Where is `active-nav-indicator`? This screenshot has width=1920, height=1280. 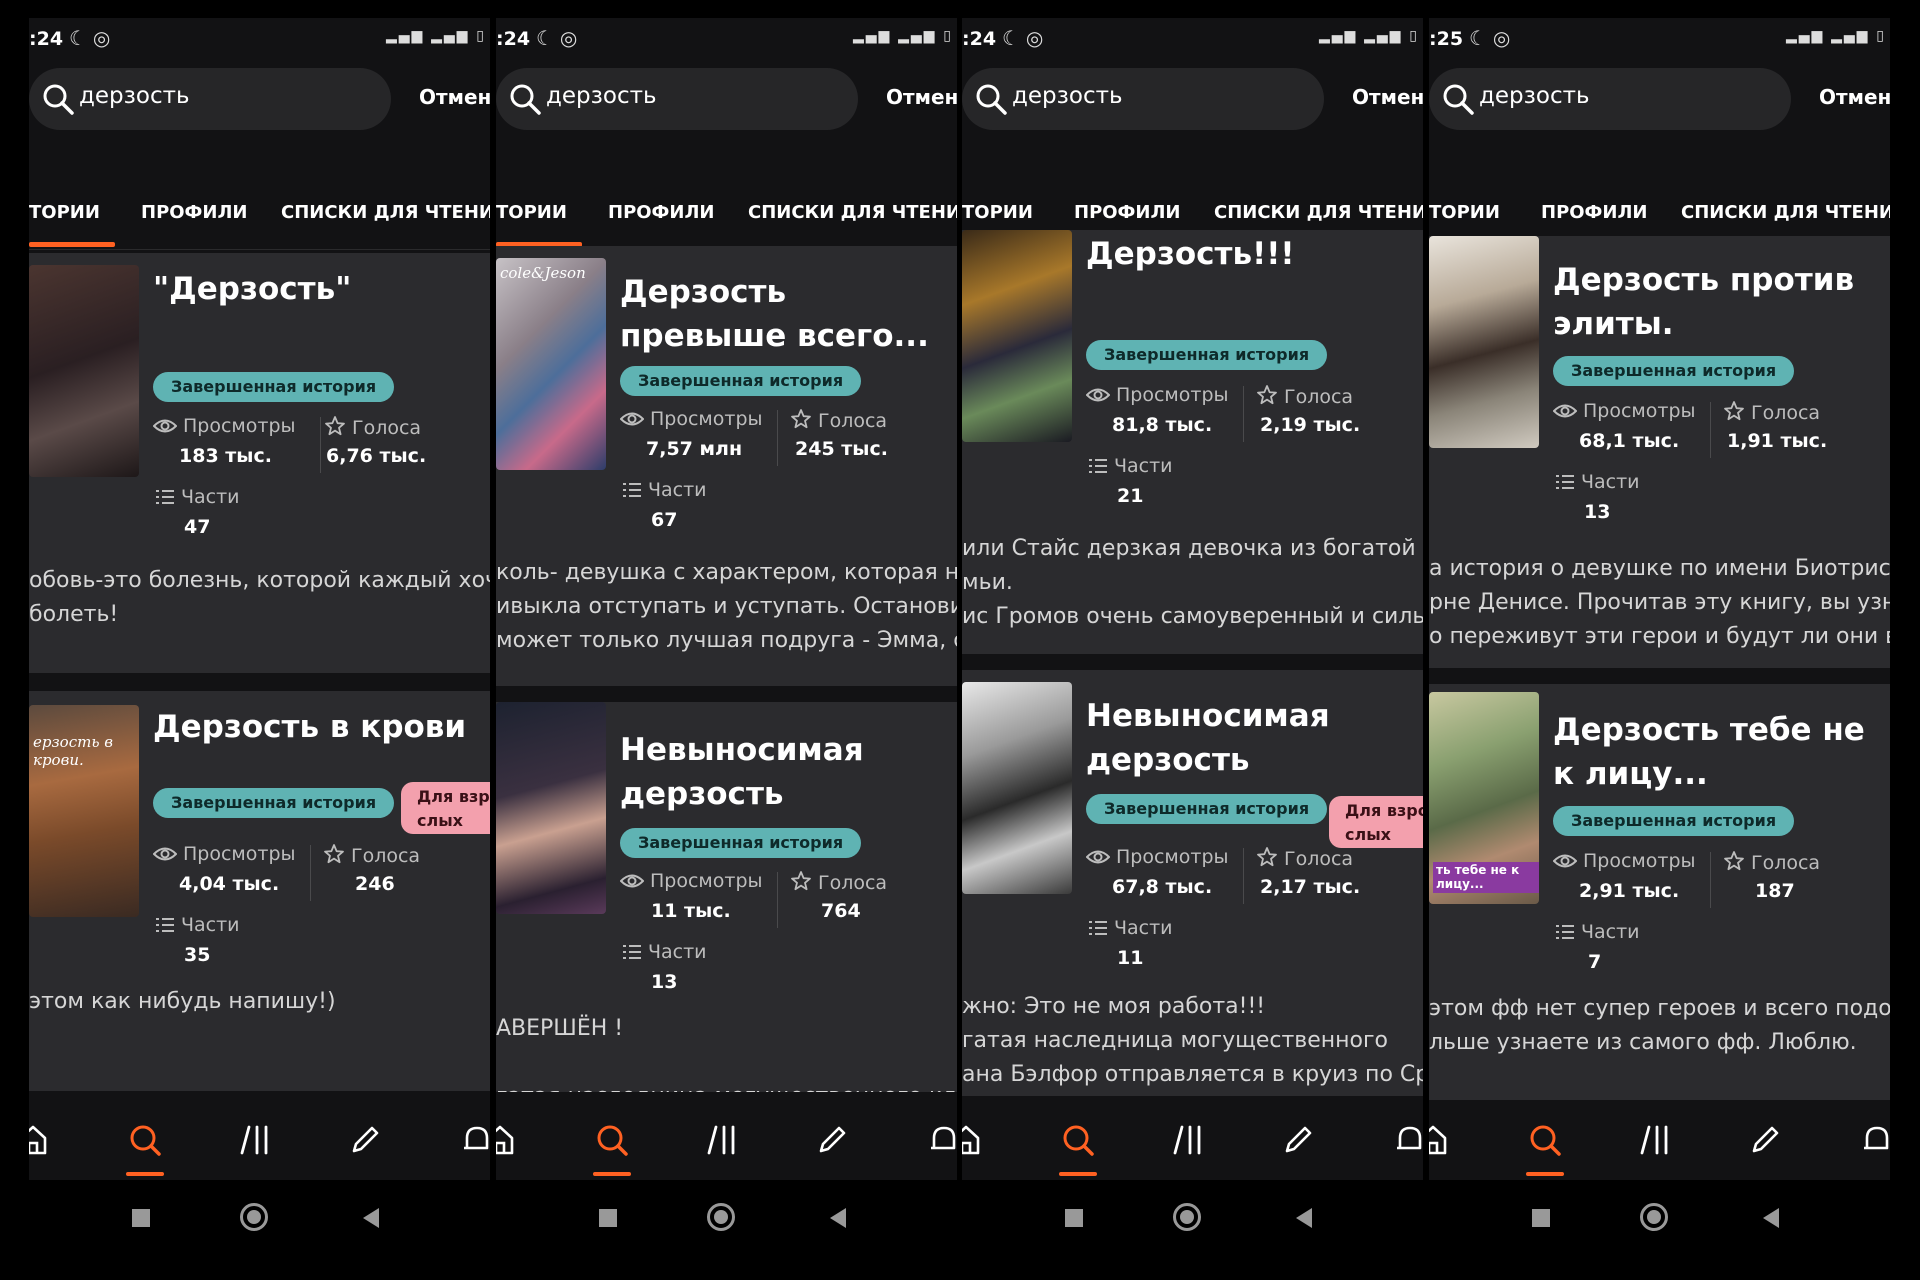
active-nav-indicator is located at coordinates (1078, 1174).